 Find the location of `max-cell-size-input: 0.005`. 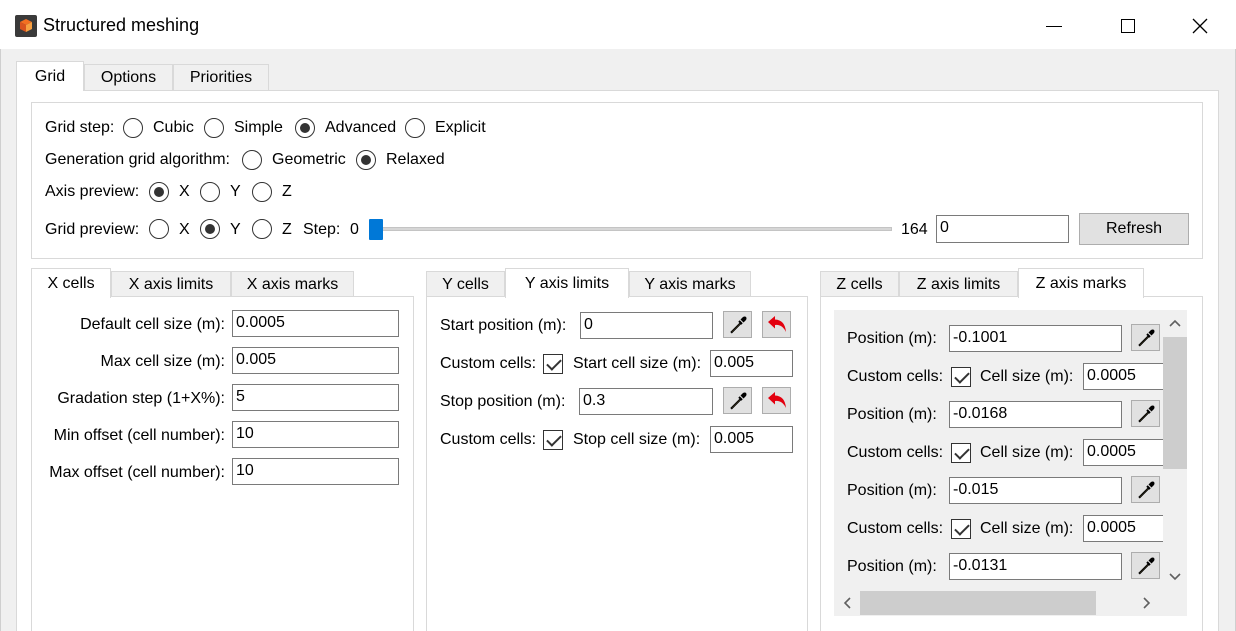

max-cell-size-input: 0.005 is located at coordinates (315, 360).